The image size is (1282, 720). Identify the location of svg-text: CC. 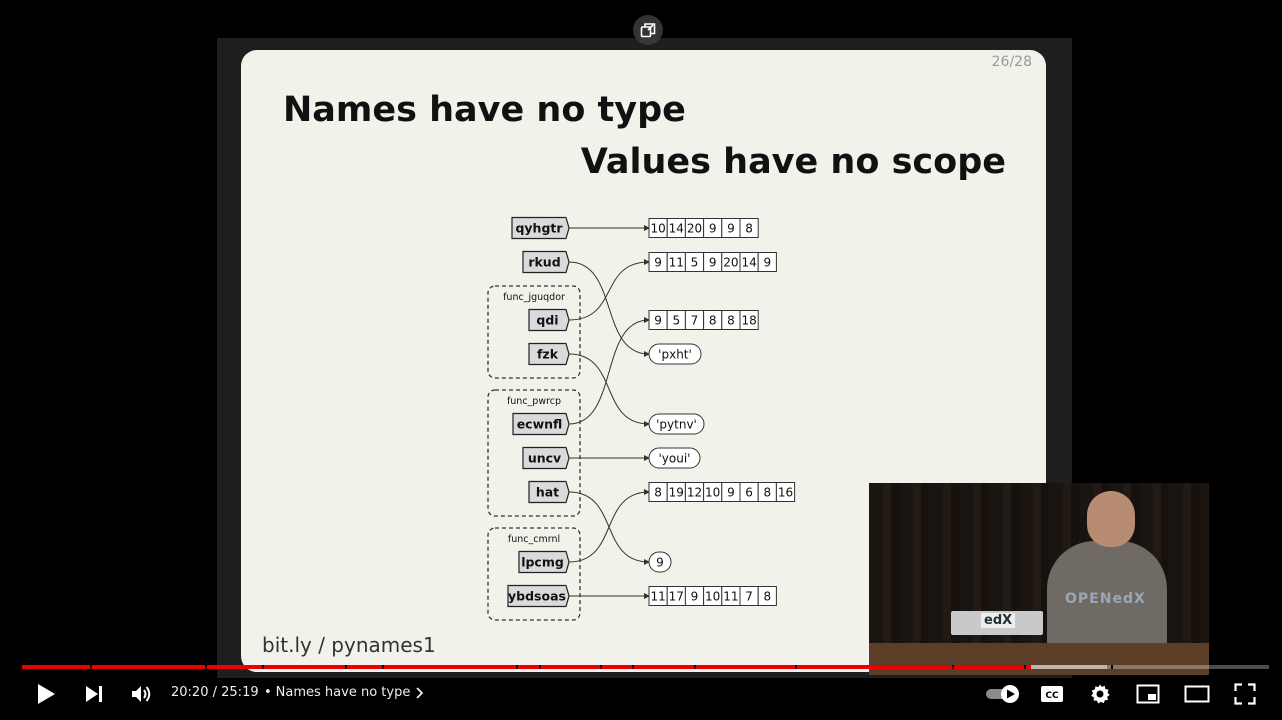
(1052, 696).